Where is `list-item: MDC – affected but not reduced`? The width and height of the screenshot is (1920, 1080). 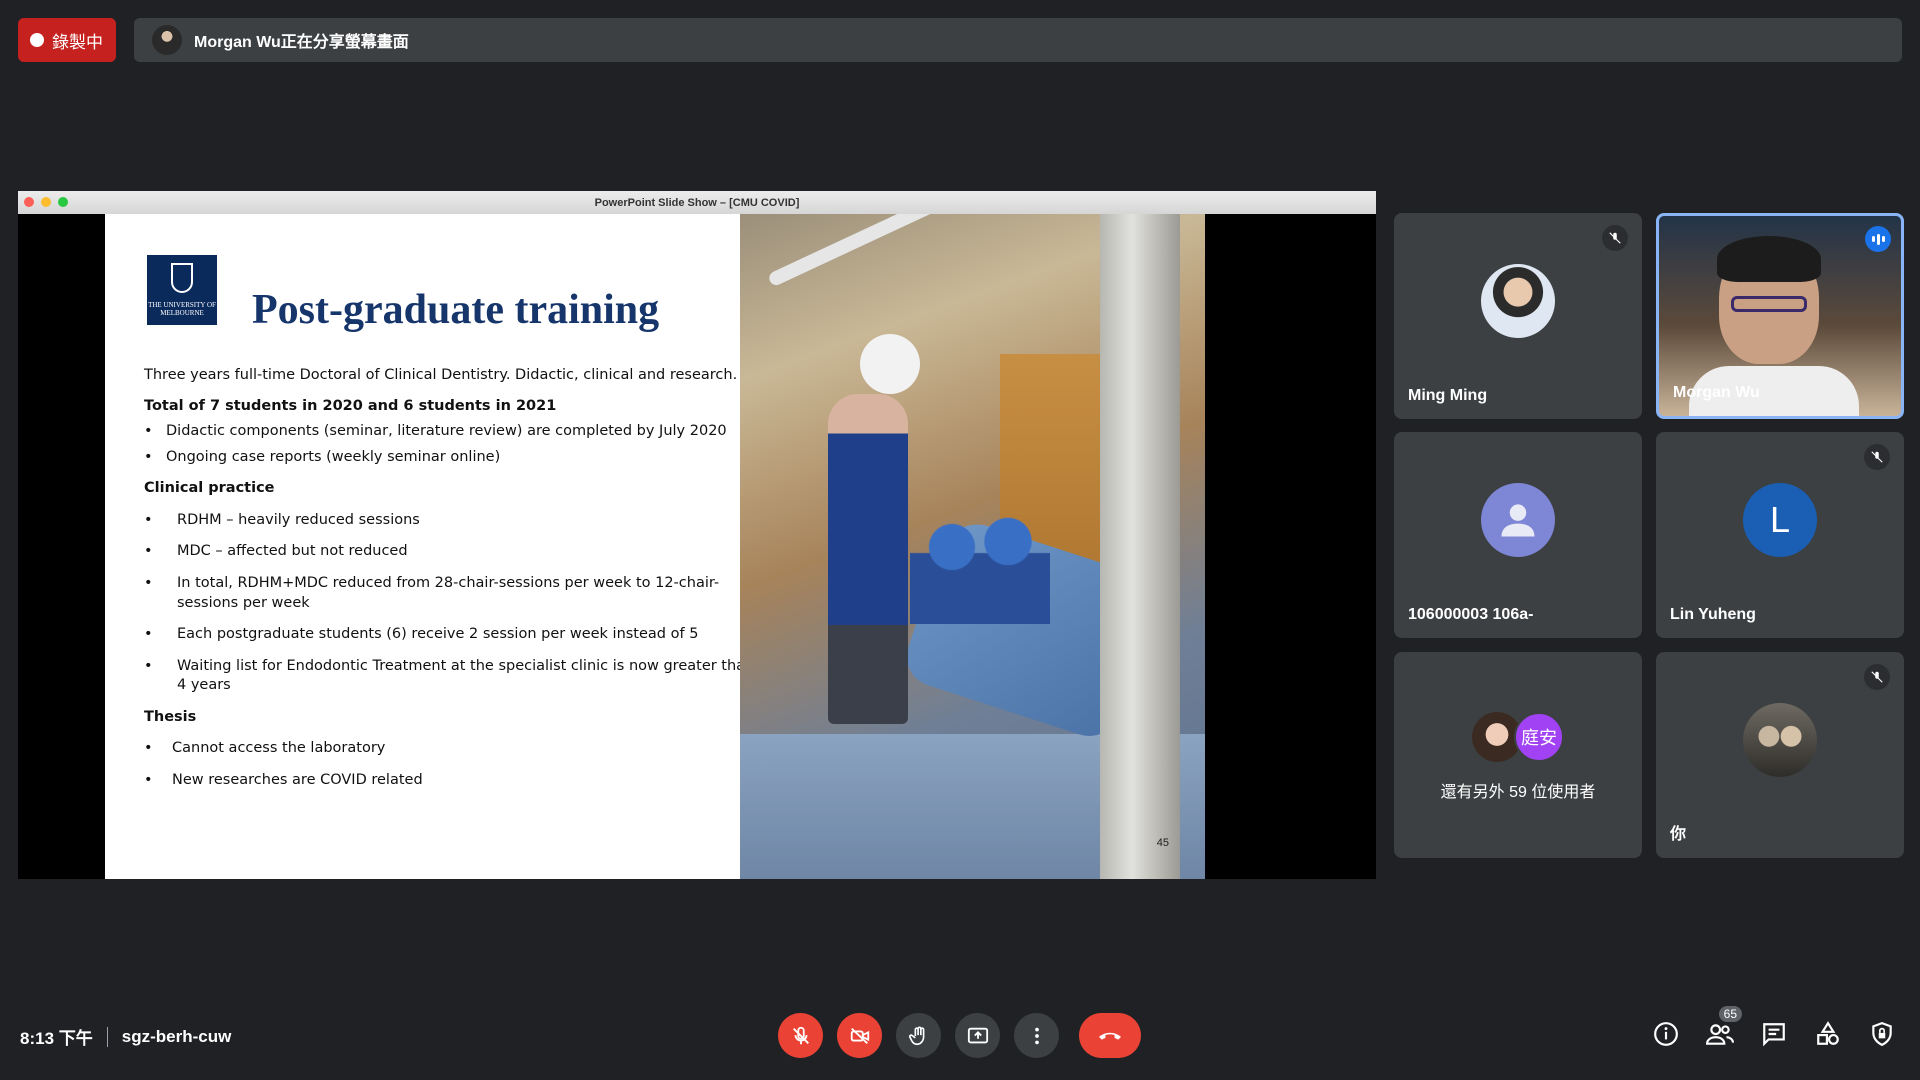 list-item: MDC – affected but not reduced is located at coordinates (454, 552).